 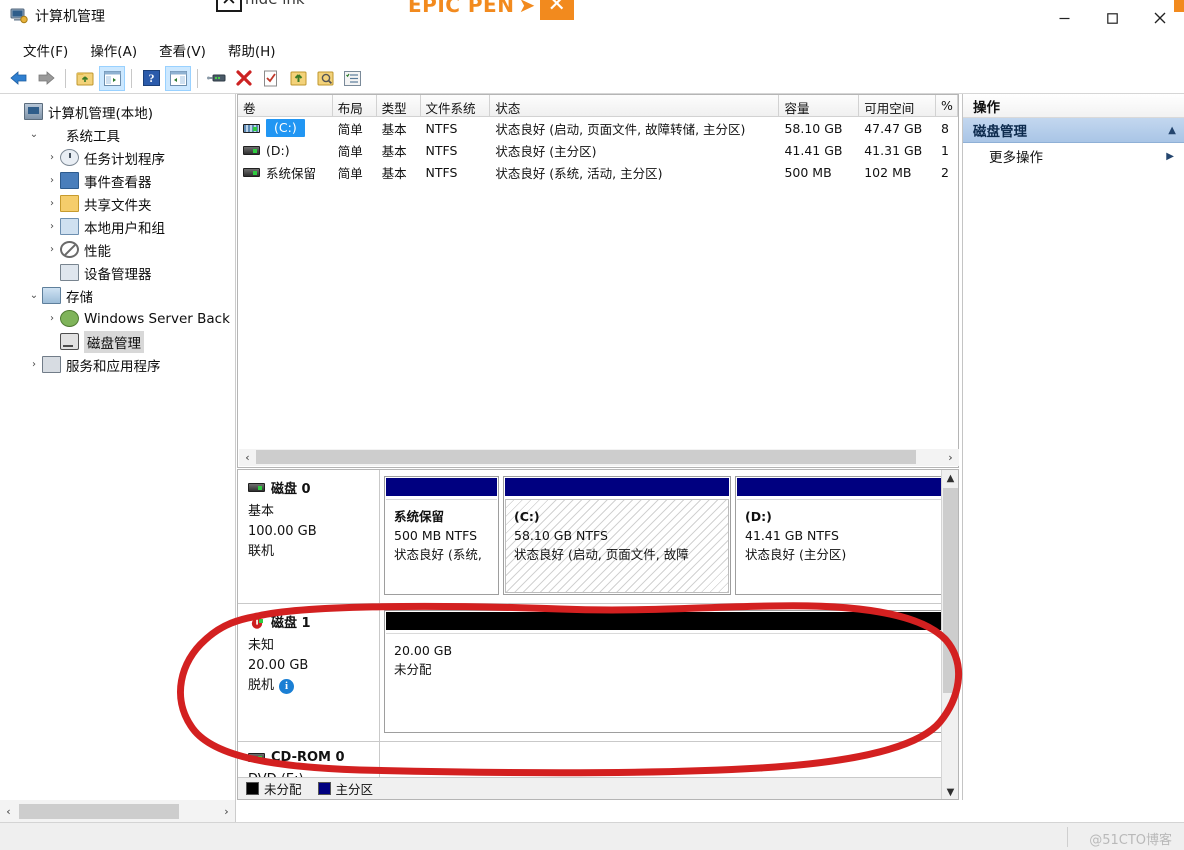 What do you see at coordinates (182, 50) in the screenshot?
I see `menu-view: 查看(V)` at bounding box center [182, 50].